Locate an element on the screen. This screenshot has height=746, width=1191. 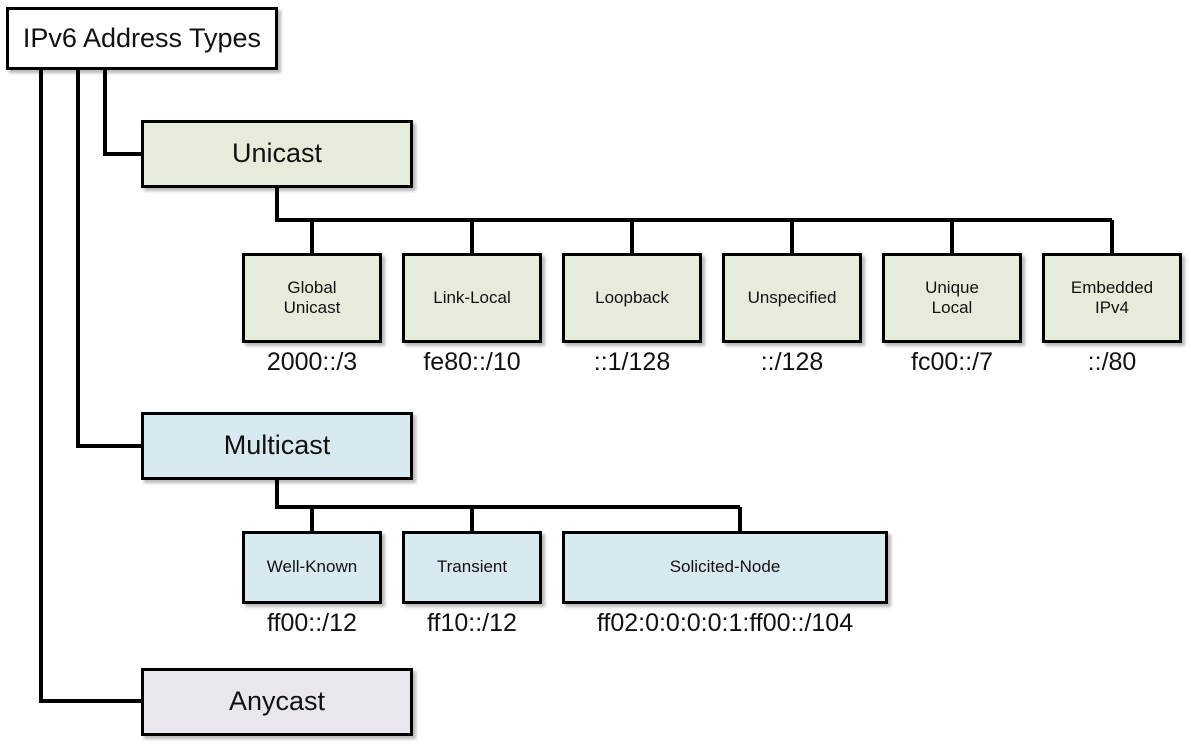
connector-root-to-multicast is located at coordinates (108, 259).